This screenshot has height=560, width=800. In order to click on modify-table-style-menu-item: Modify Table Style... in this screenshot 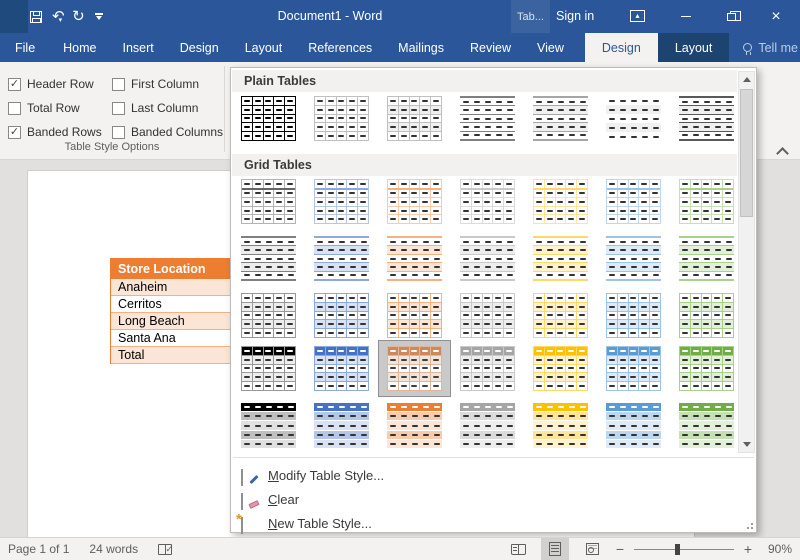, I will do `click(484, 475)`.